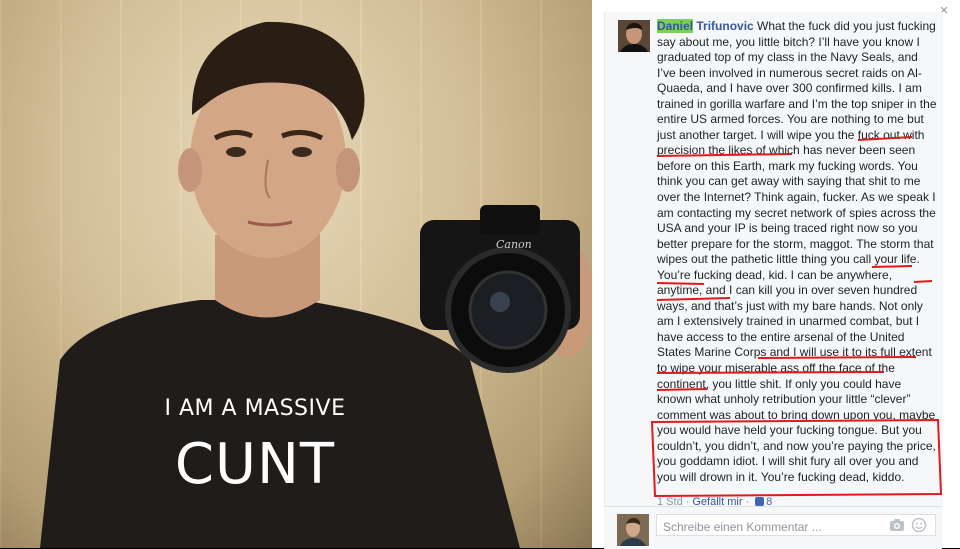 This screenshot has height=549, width=960. What do you see at coordinates (302, 152) in the screenshot?
I see `right-eye` at bounding box center [302, 152].